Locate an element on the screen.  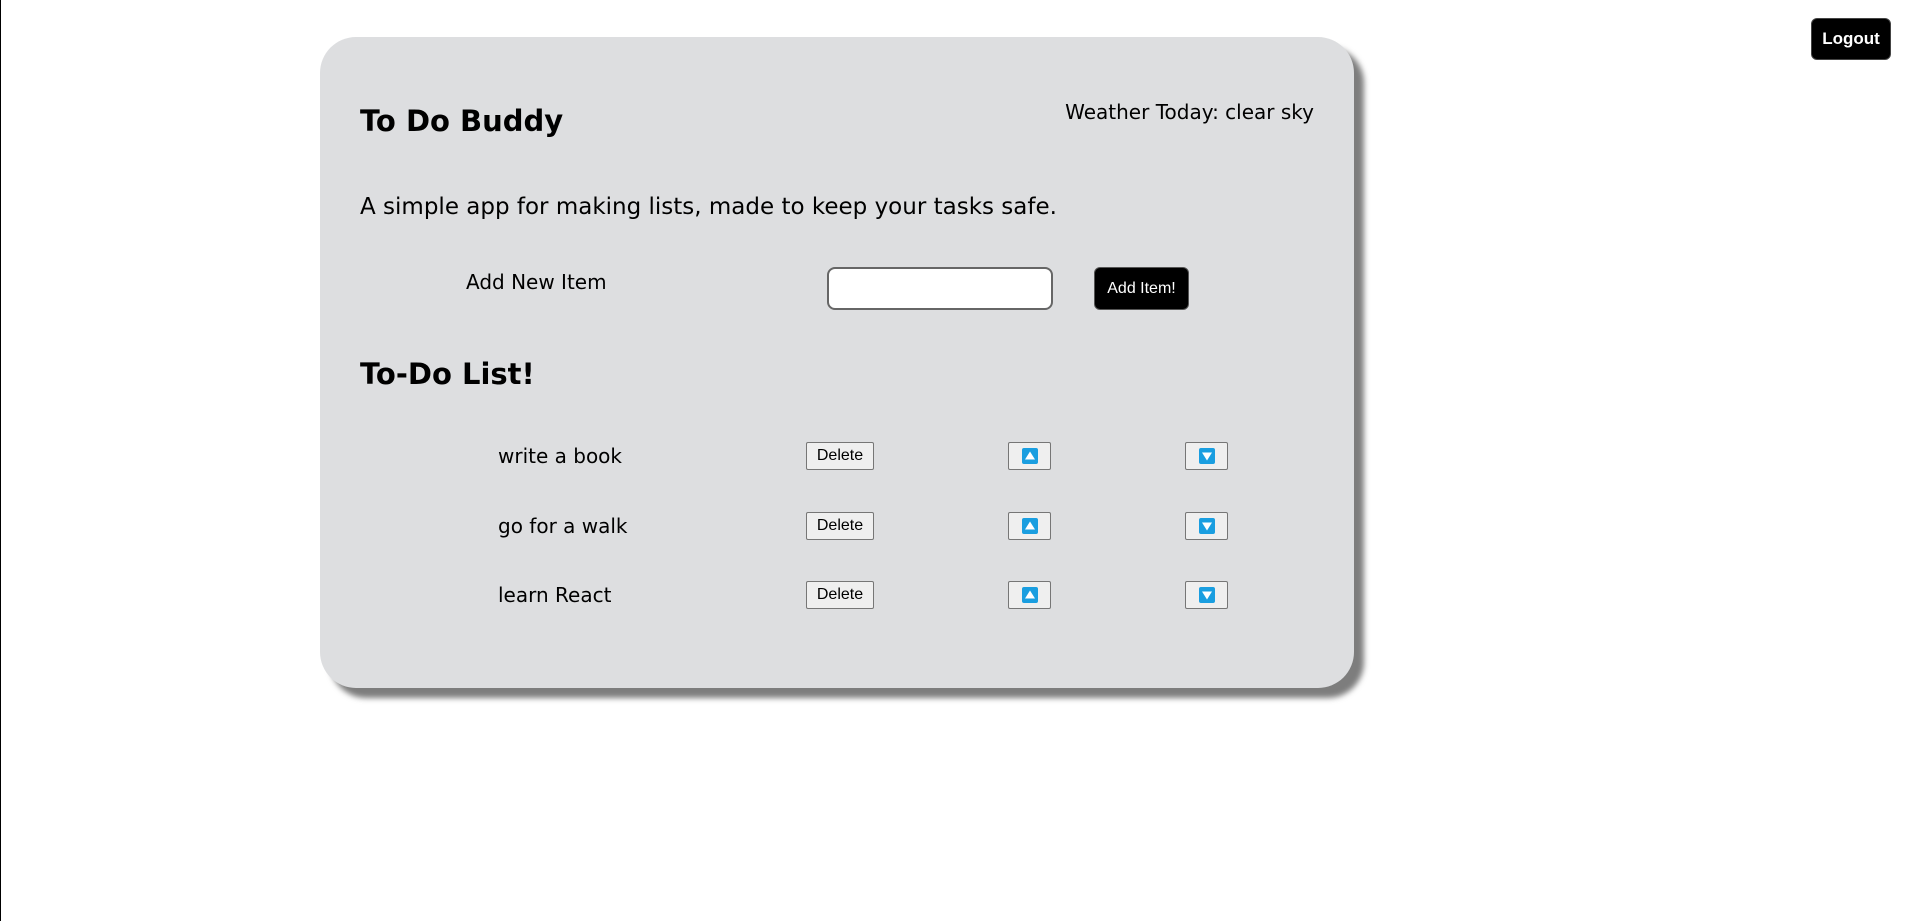
todo-item-text: learn React is located at coordinates (555, 595).